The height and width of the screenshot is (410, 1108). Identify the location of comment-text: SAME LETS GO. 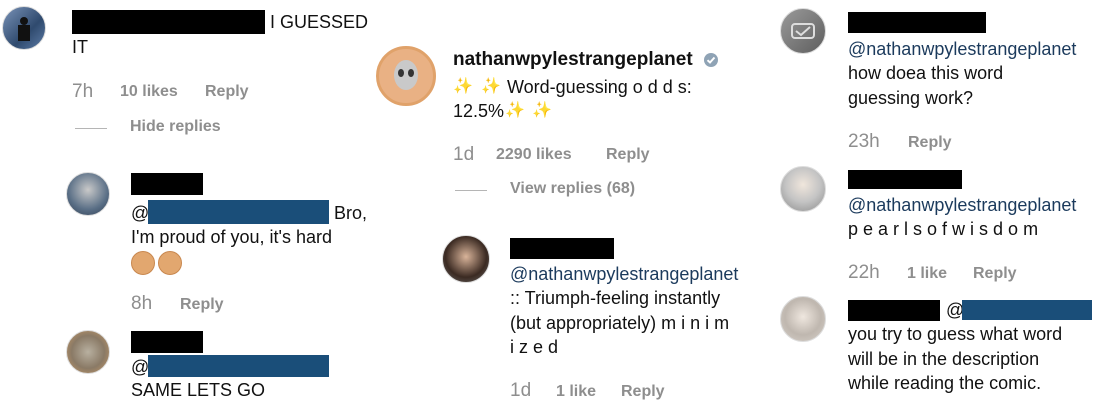
(198, 390).